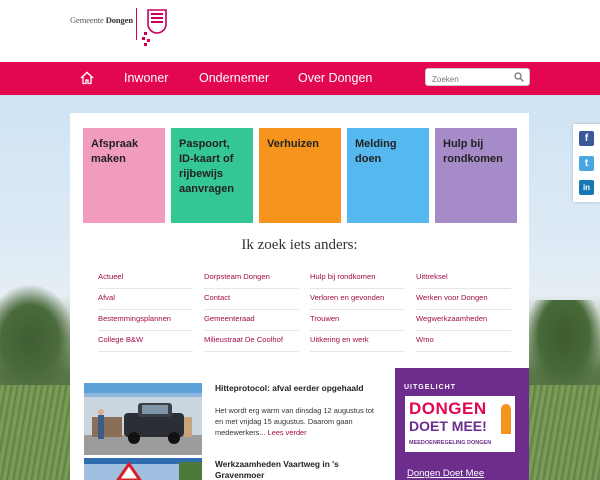  Describe the element at coordinates (448, 426) in the screenshot. I see `banner-line-2: DOET MEE!` at that location.